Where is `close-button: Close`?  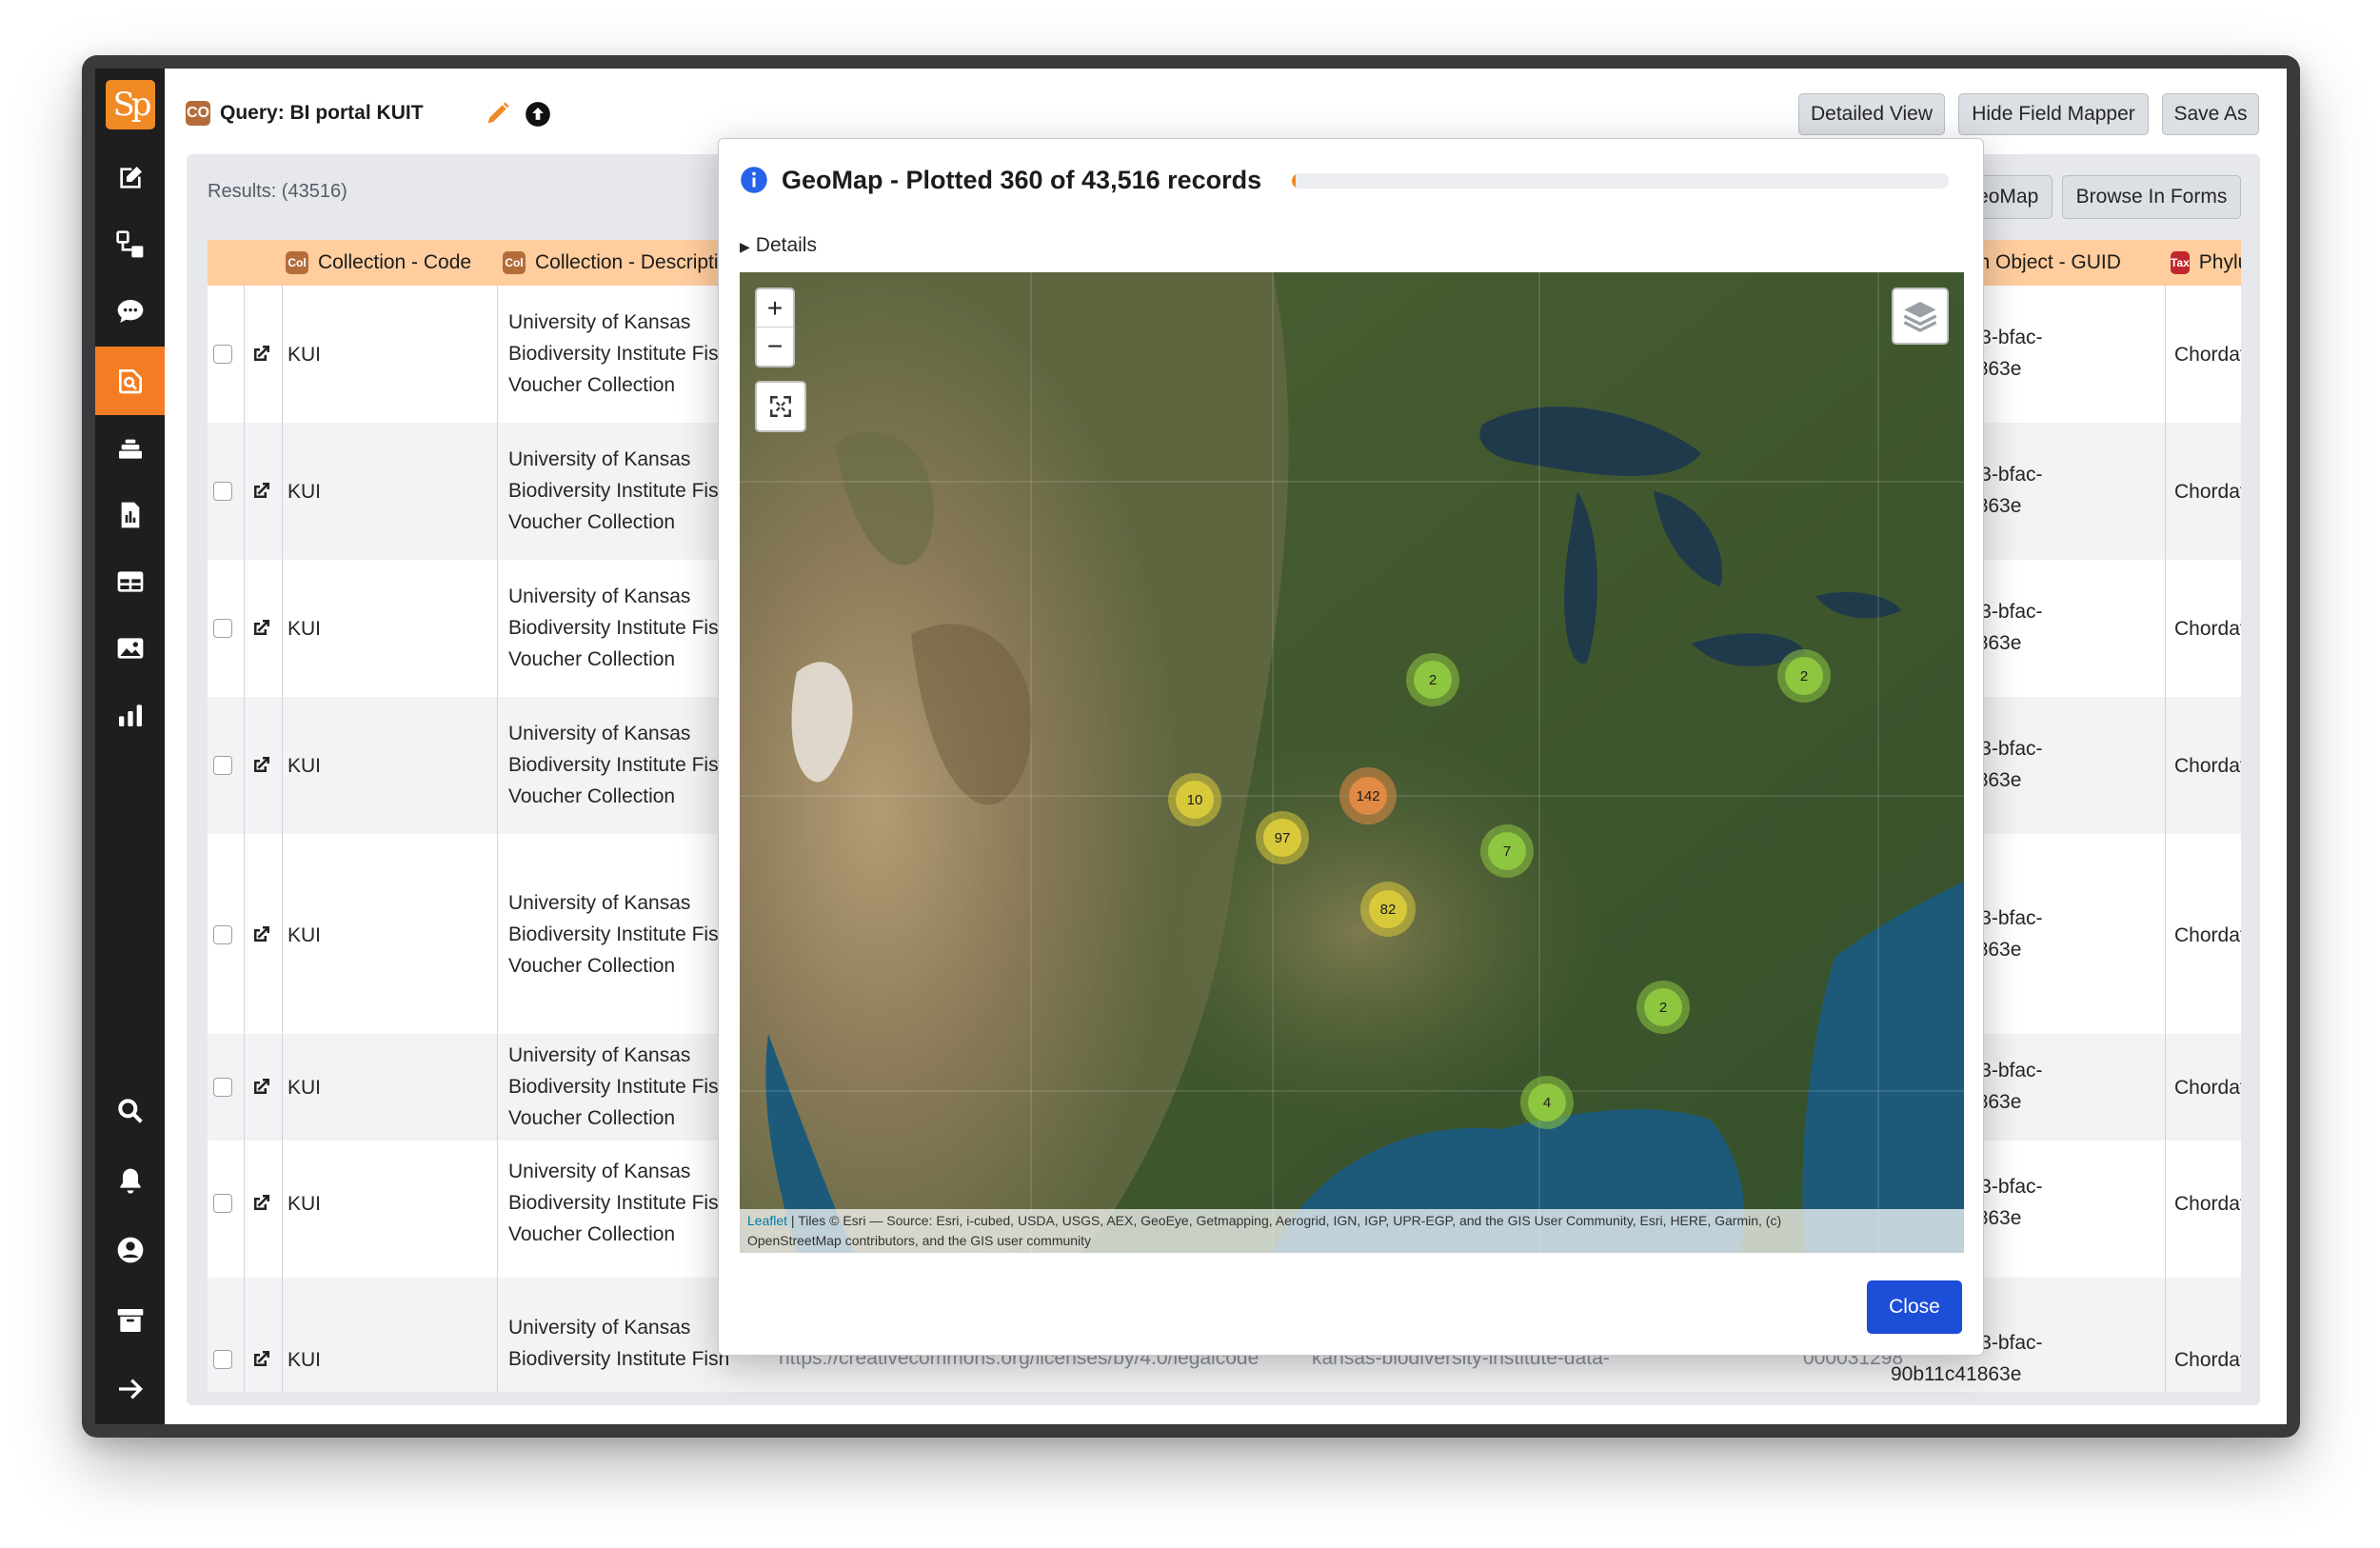 close-button: Close is located at coordinates (1914, 1307).